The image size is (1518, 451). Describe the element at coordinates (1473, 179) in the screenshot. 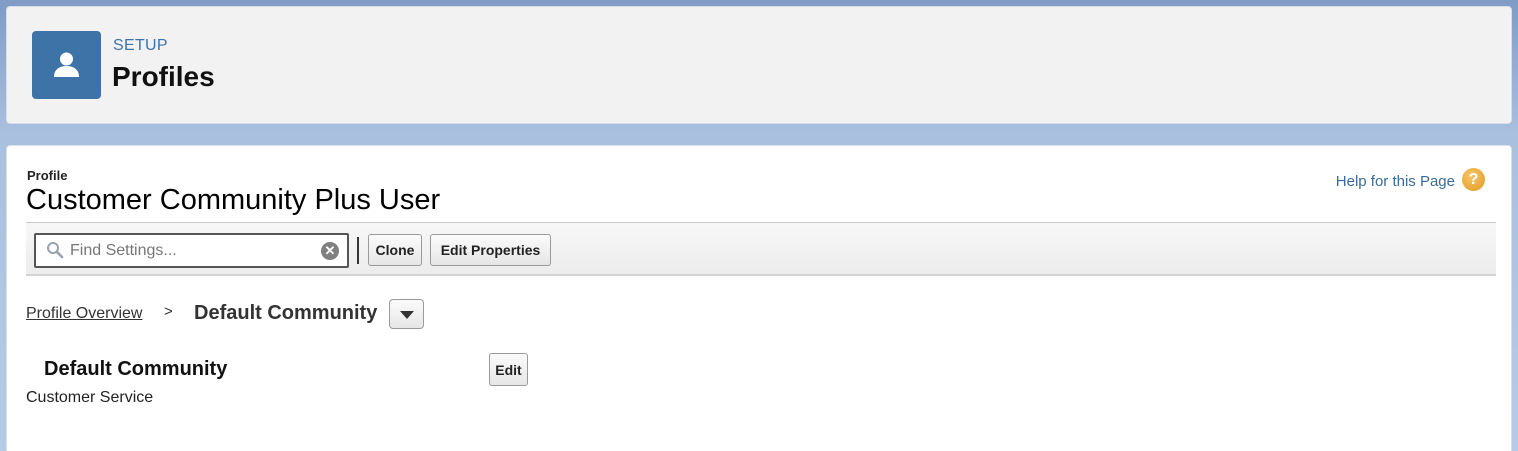

I see `help-question-icon: ?` at that location.